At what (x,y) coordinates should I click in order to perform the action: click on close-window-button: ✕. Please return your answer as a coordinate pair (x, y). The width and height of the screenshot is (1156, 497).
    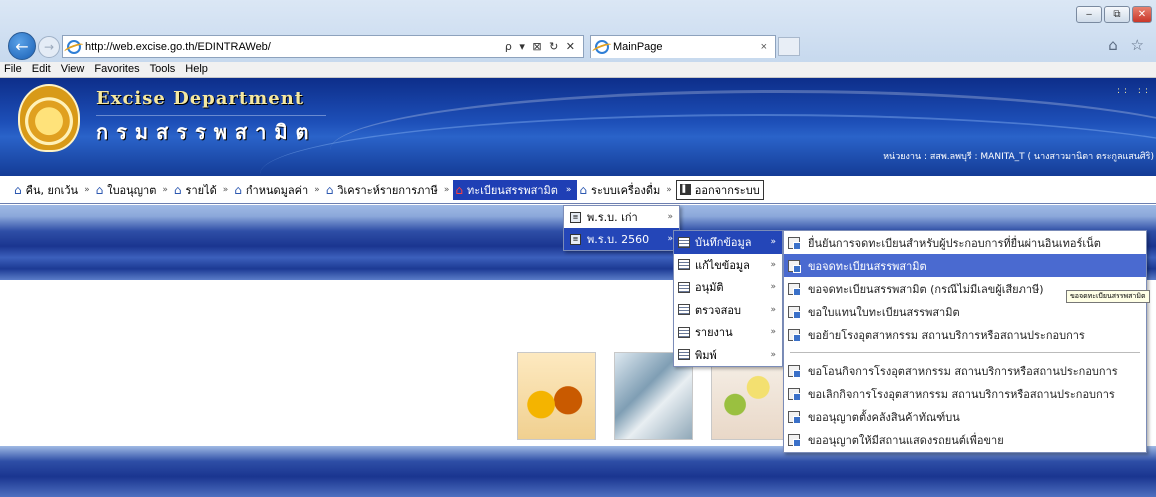
    Looking at the image, I should click on (1142, 14).